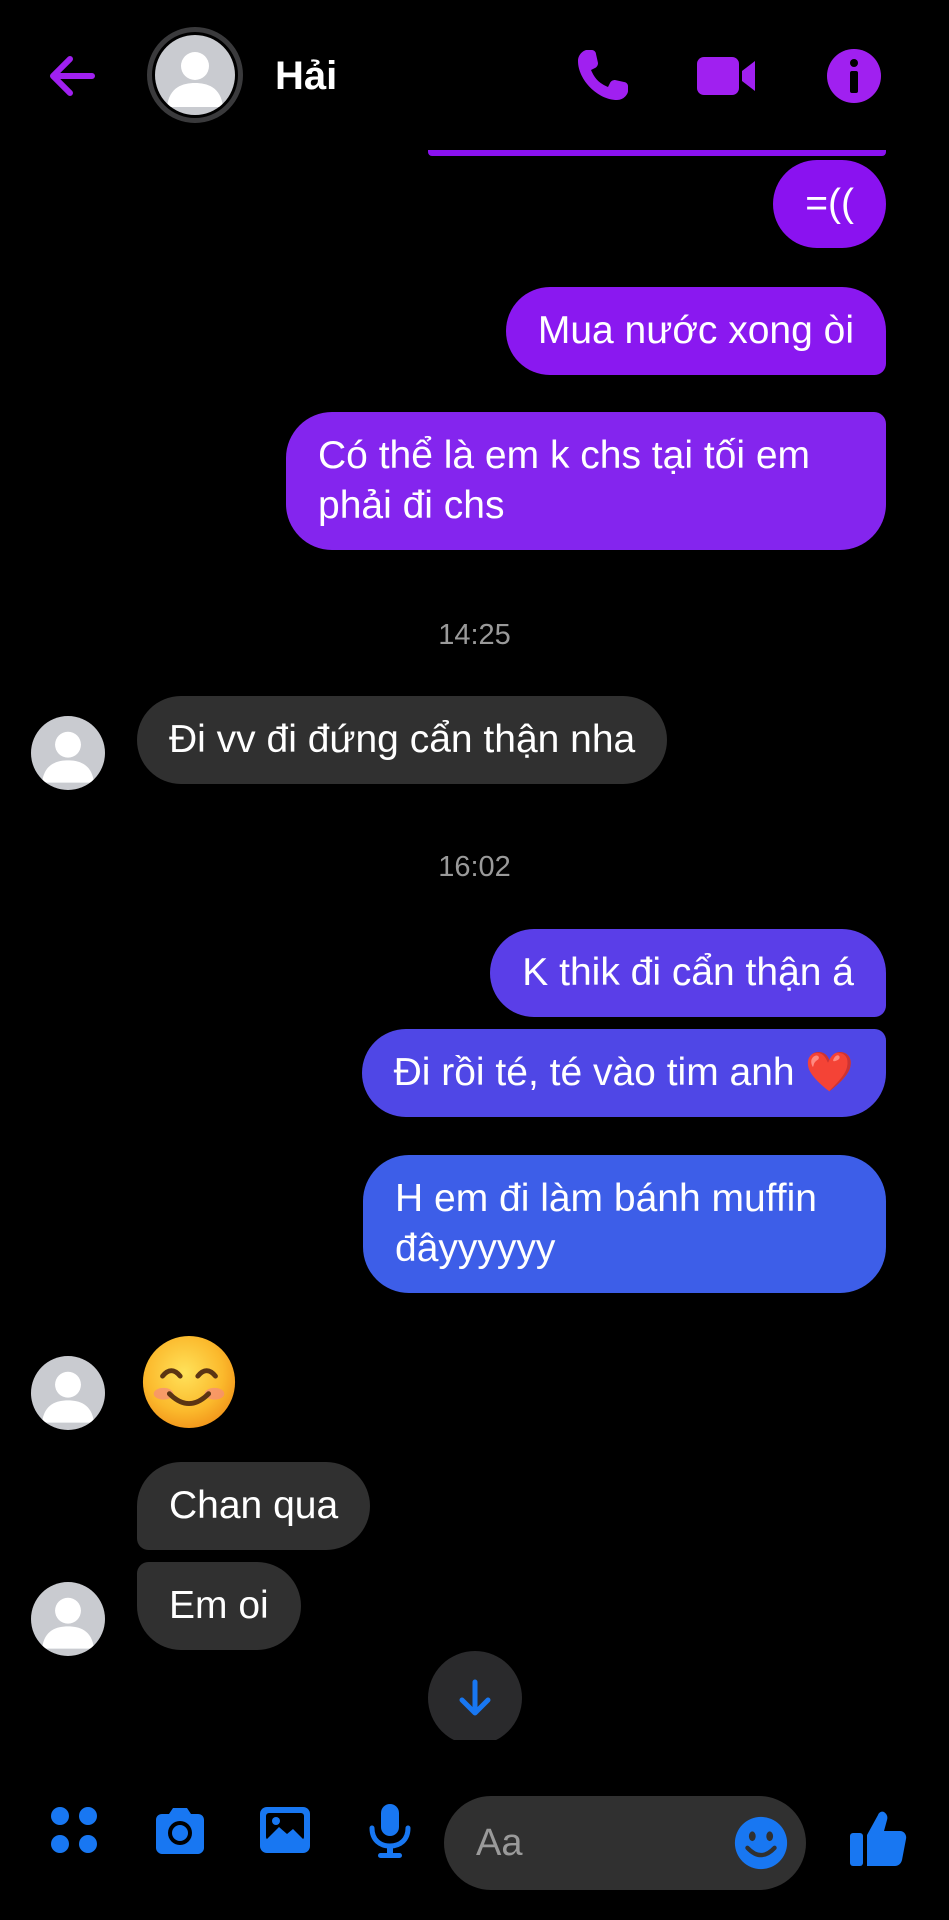 Image resolution: width=949 pixels, height=1920 pixels. I want to click on emoji-icon, so click(761, 1843).